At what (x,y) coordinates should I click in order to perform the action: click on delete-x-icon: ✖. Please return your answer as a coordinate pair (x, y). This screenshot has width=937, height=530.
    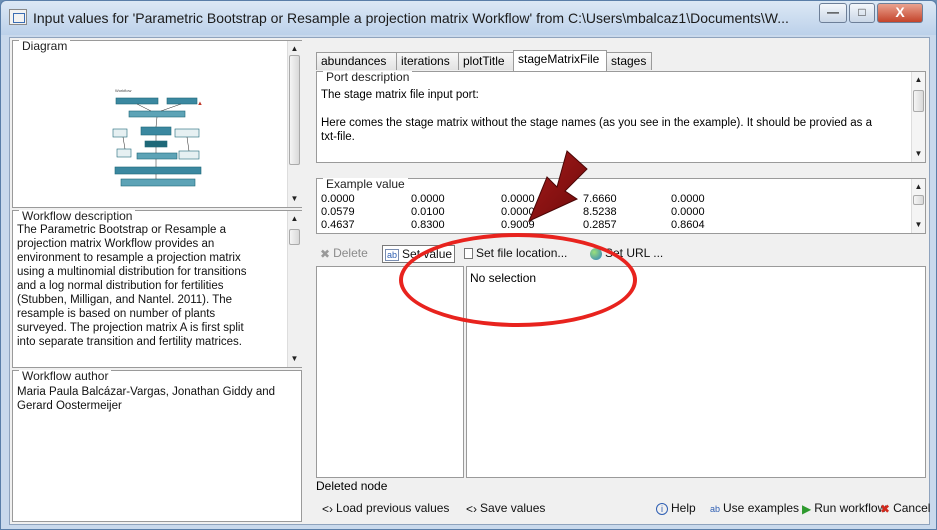
    Looking at the image, I should click on (325, 253).